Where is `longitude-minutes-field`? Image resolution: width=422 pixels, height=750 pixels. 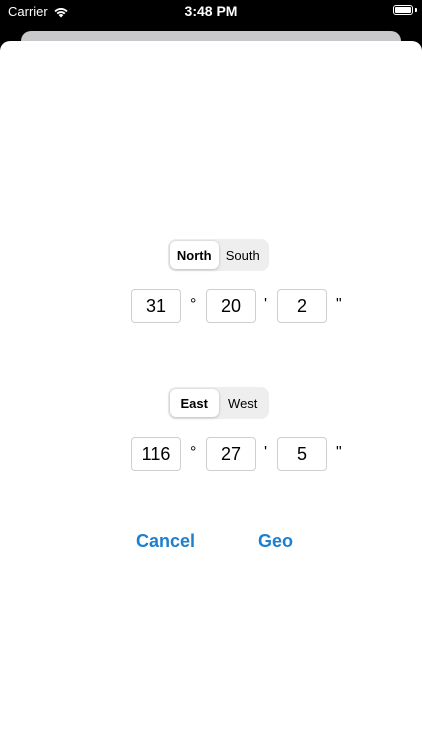
longitude-minutes-field is located at coordinates (231, 454).